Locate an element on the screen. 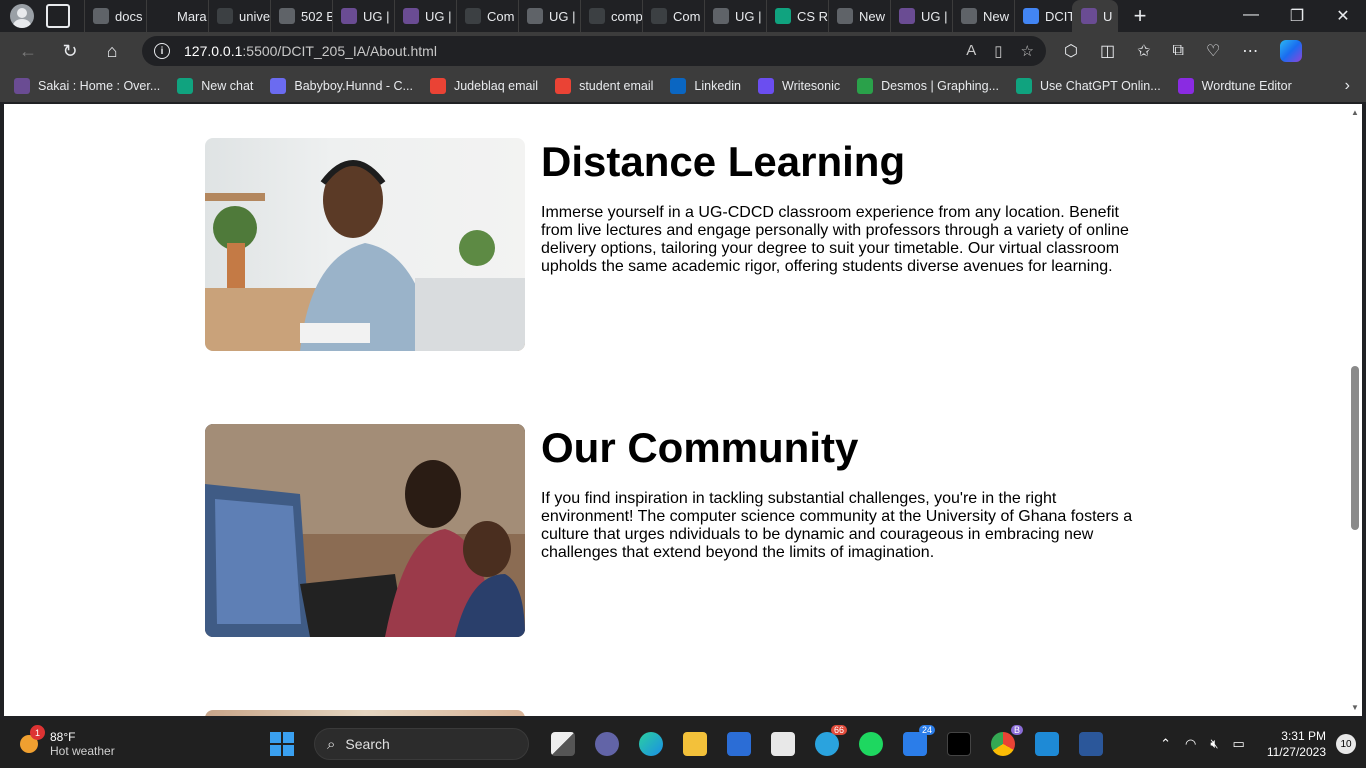 This screenshot has height=768, width=1366. spotify-icon is located at coordinates (871, 744).